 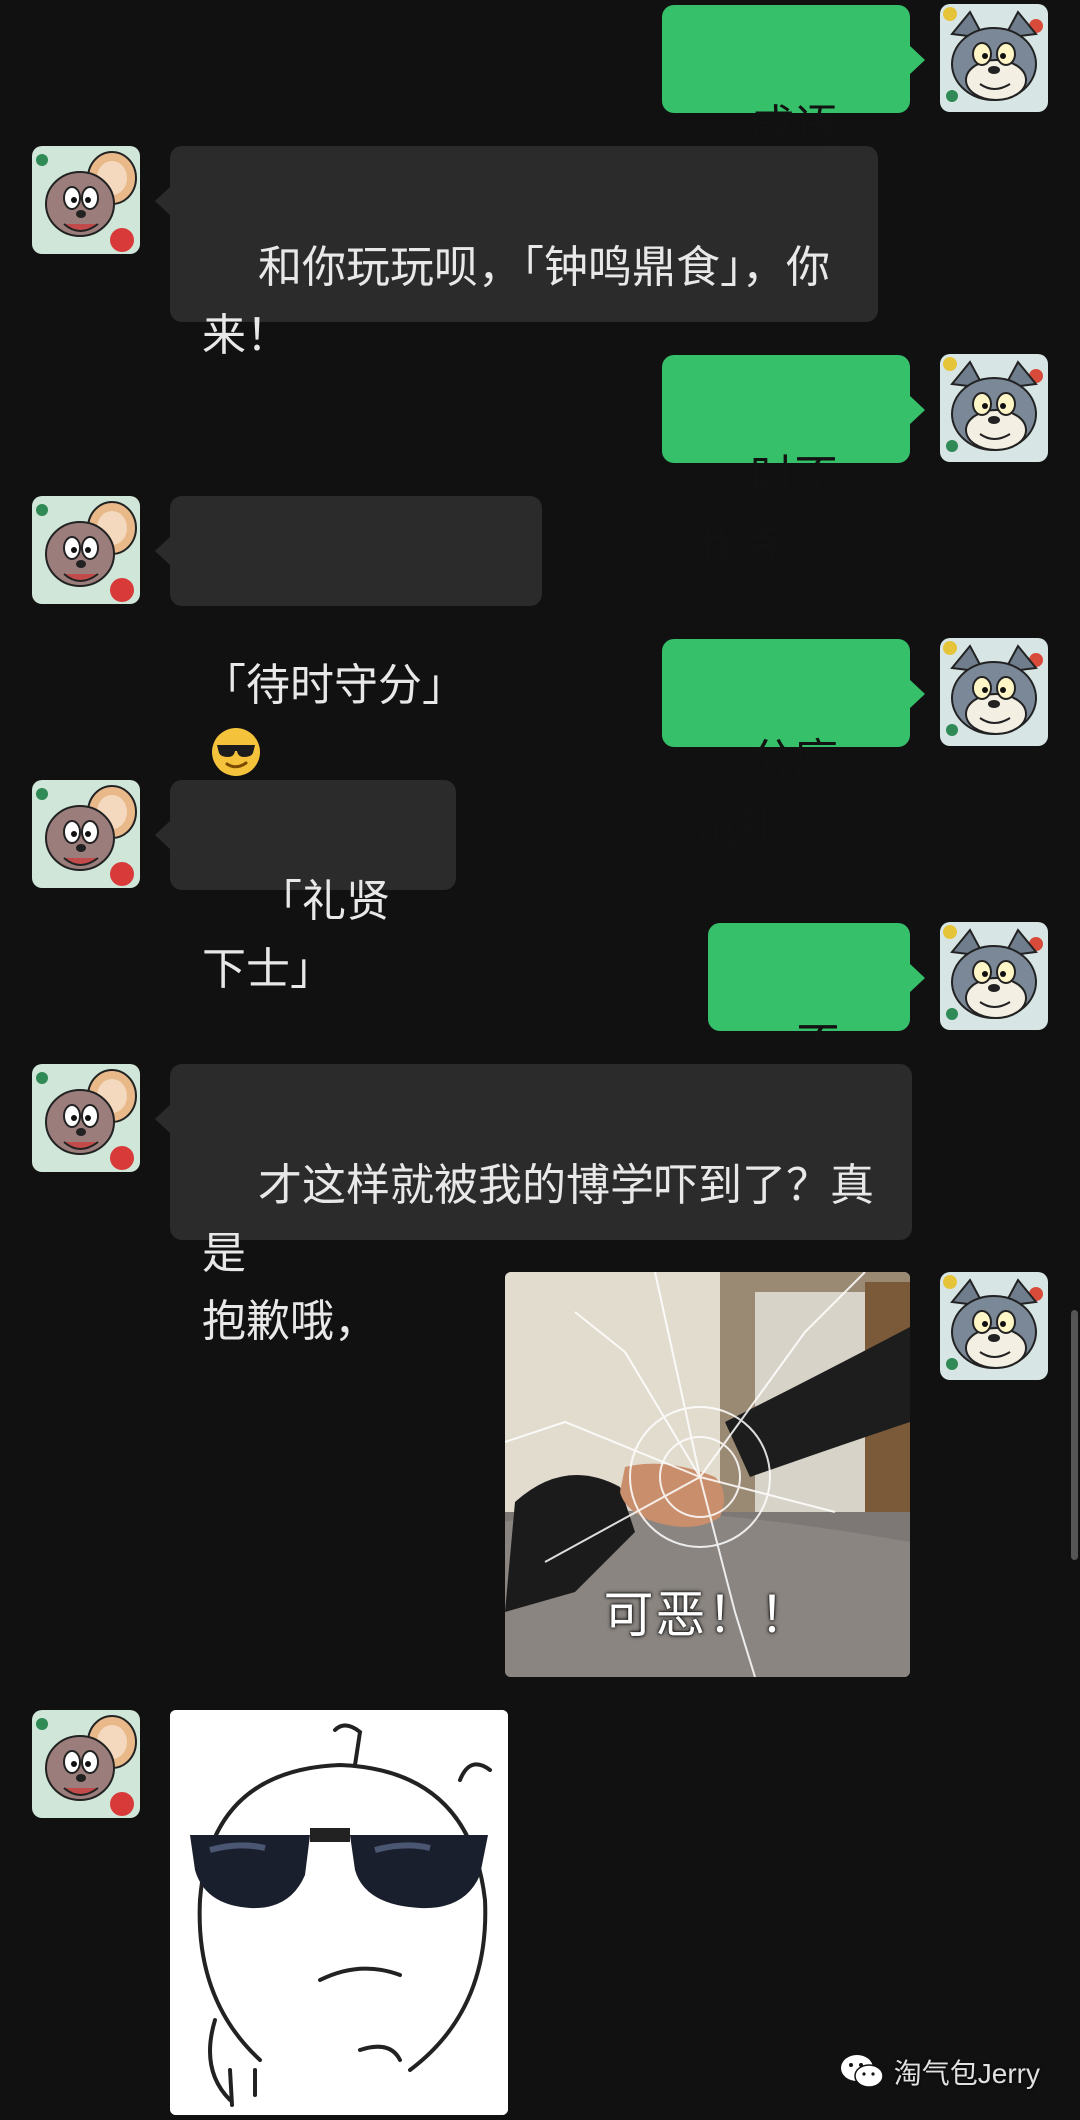 What do you see at coordinates (707, 1474) in the screenshot?
I see `fist-breaking-glass-sticker: 可恶！！` at bounding box center [707, 1474].